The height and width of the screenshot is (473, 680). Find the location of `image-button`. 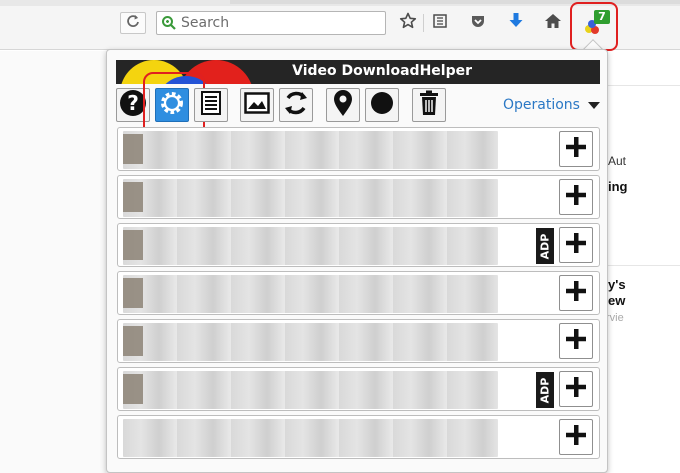

image-button is located at coordinates (257, 105).